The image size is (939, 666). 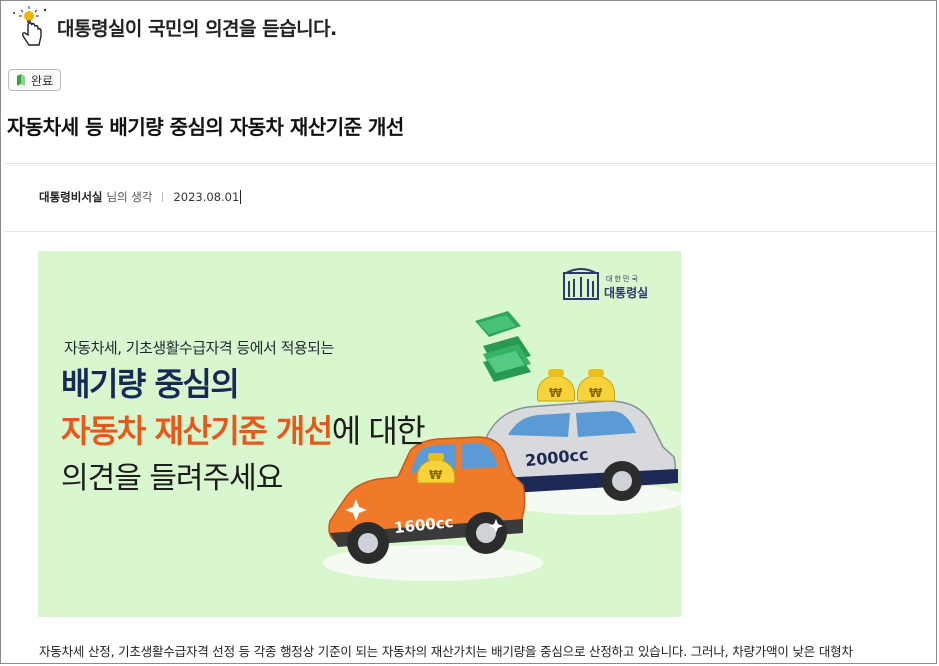 What do you see at coordinates (626, 293) in the screenshot?
I see `banner-brand-name: 대통령실` at bounding box center [626, 293].